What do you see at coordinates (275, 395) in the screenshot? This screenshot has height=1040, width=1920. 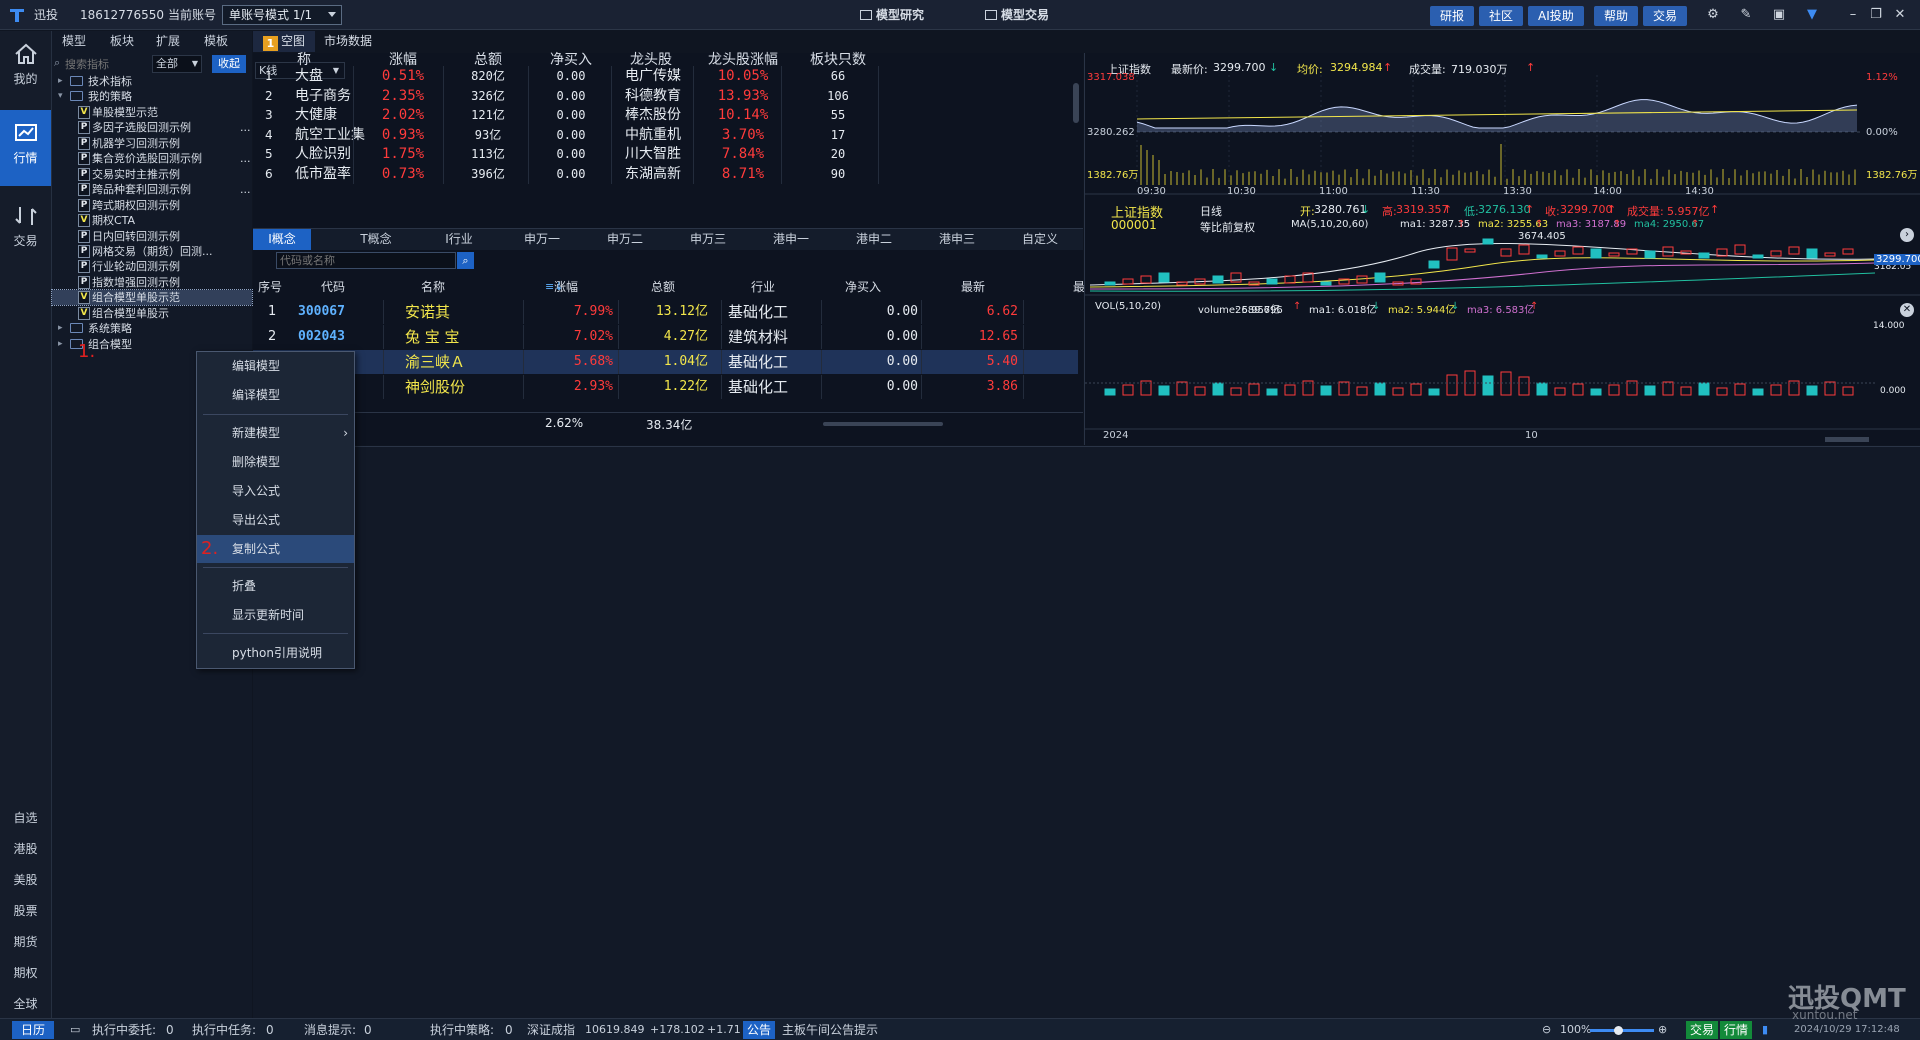 I see `menu-compile-model: 编译模型` at bounding box center [275, 395].